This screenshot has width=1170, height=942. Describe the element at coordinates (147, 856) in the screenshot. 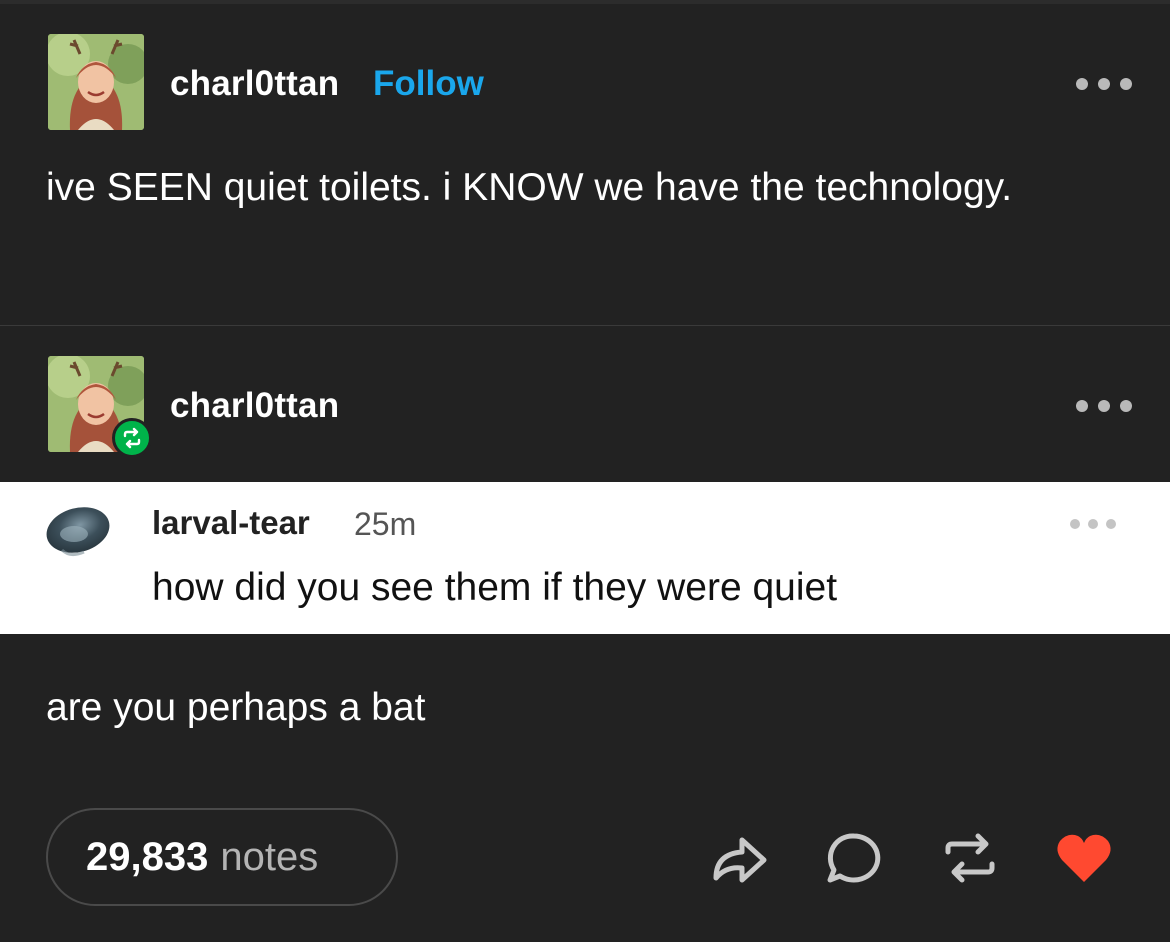

I see `notes-count: 29,833` at that location.